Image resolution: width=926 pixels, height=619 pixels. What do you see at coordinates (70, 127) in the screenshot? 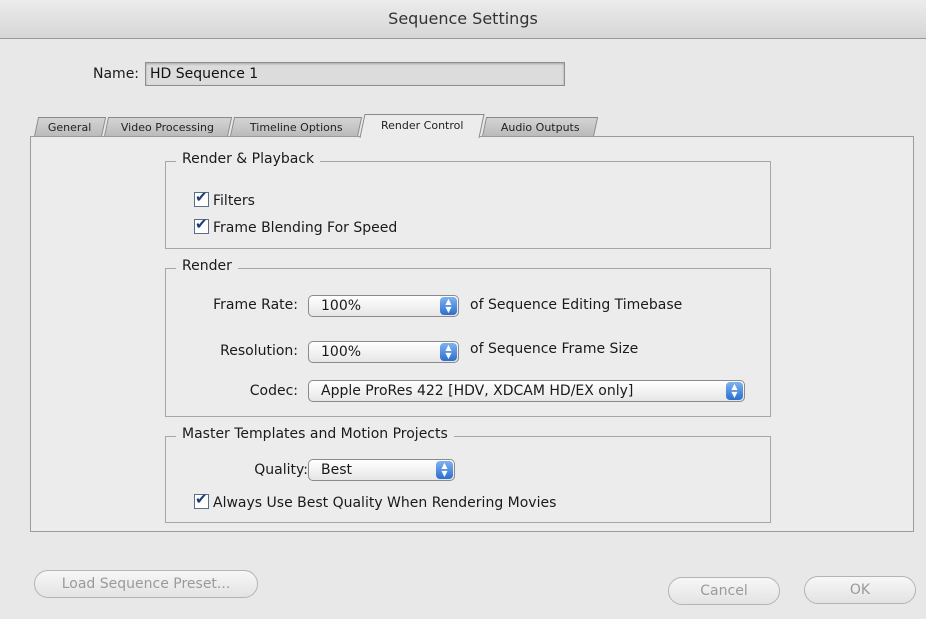
I see `tab-general: General` at bounding box center [70, 127].